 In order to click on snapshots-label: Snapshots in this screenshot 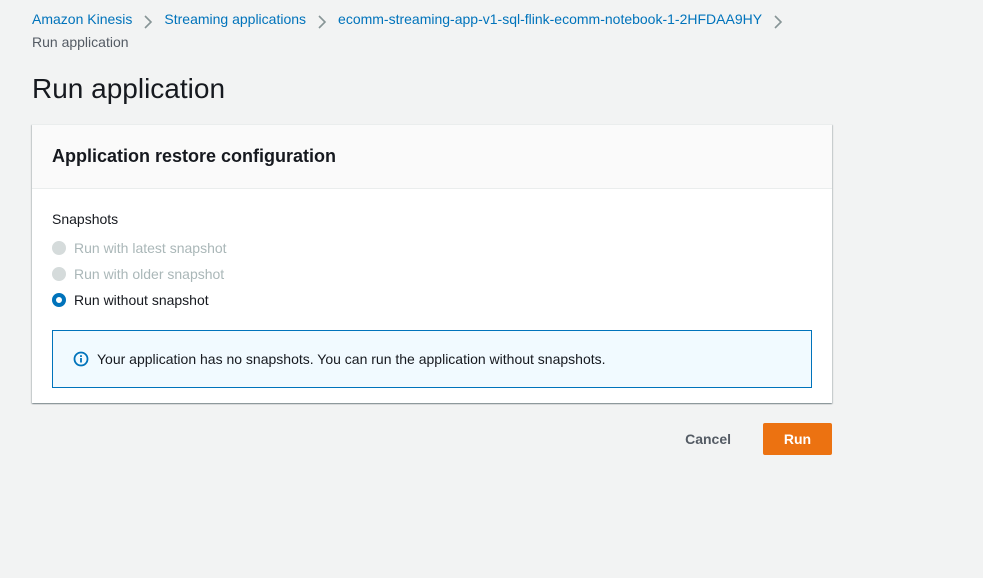, I will do `click(85, 219)`.